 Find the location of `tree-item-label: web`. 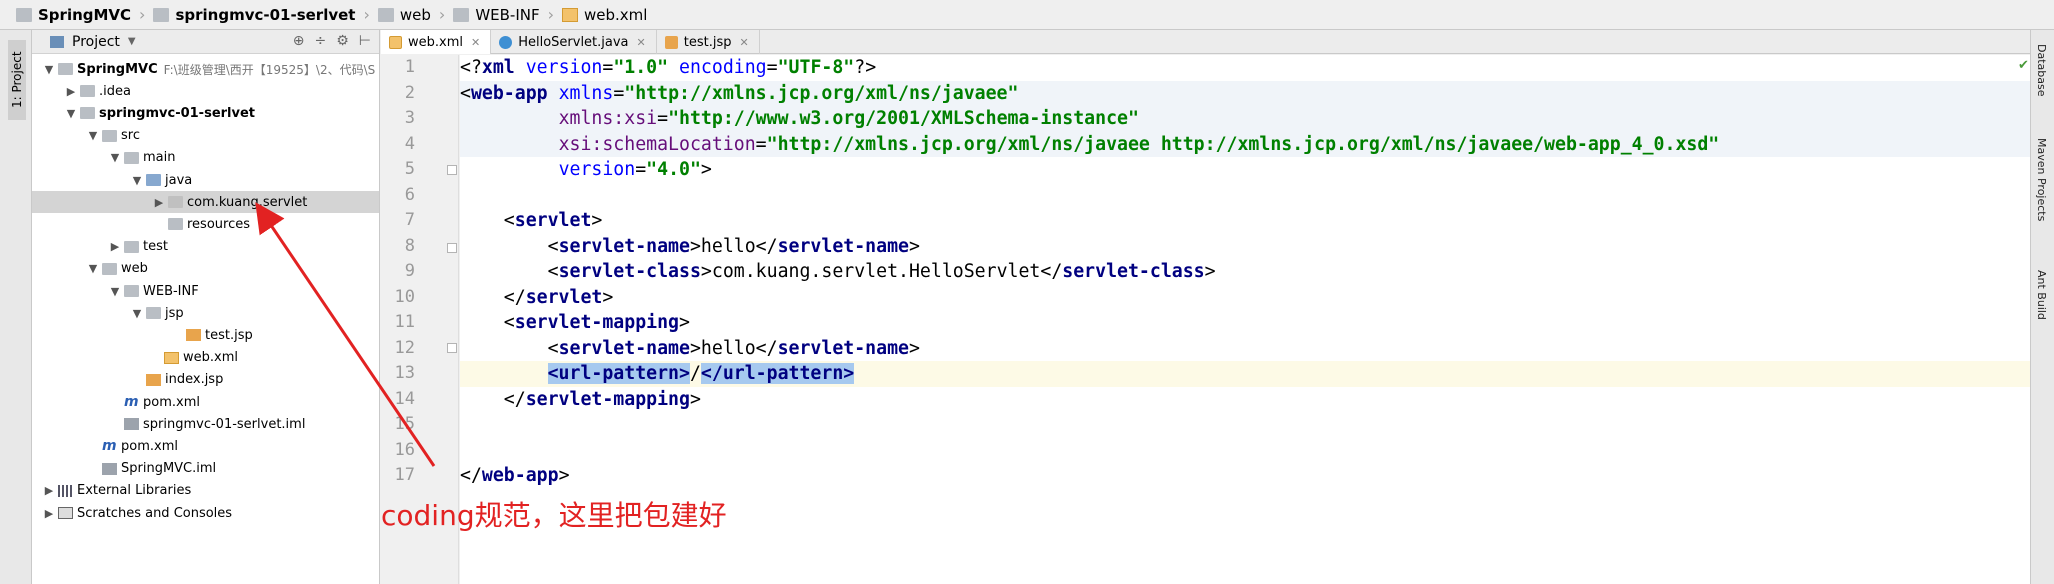

tree-item-label: web is located at coordinates (134, 269).